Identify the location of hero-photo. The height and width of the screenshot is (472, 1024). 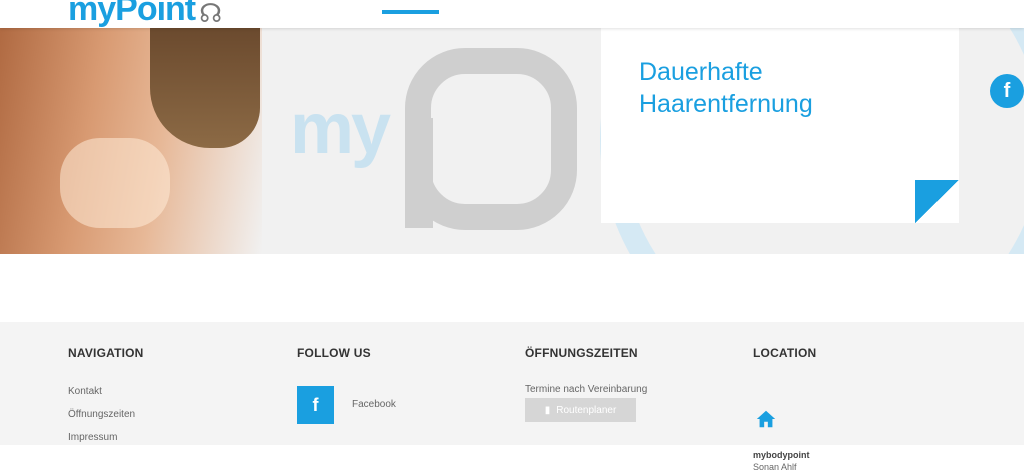
(131, 141).